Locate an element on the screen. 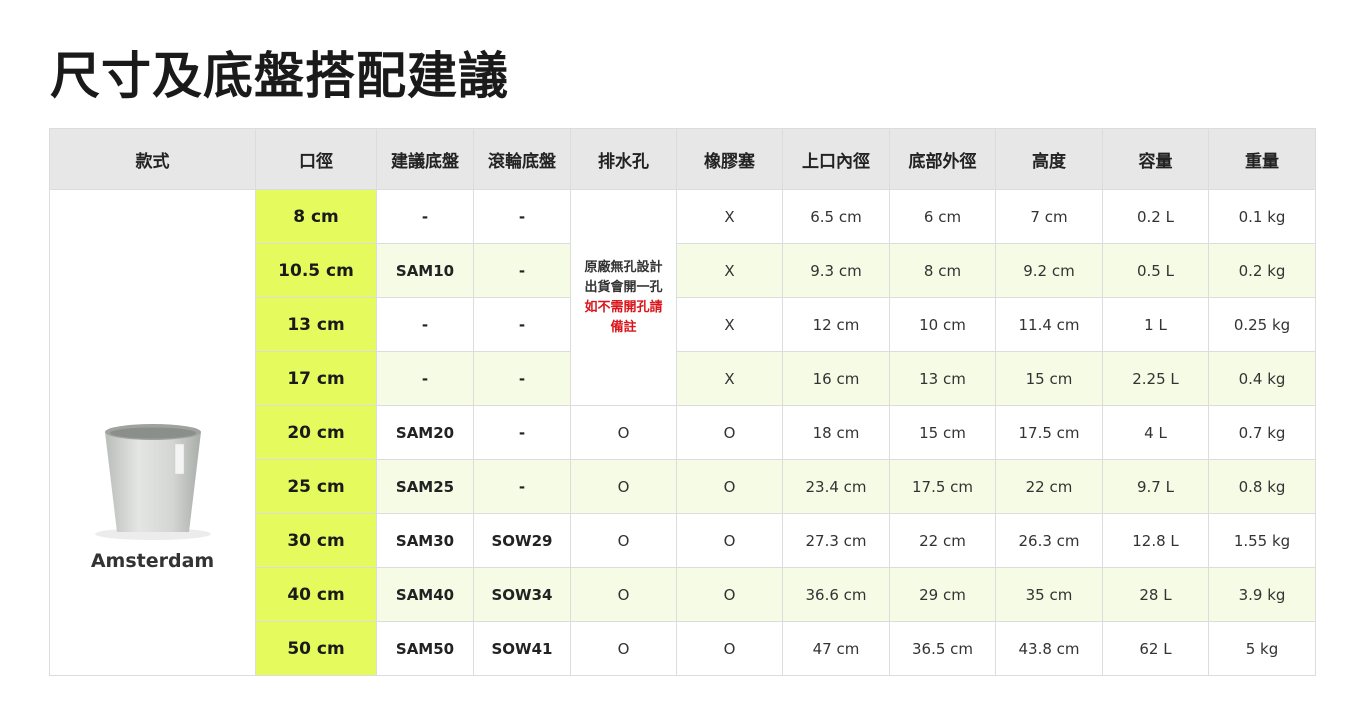  size-cell: 20 cm is located at coordinates (316, 432).